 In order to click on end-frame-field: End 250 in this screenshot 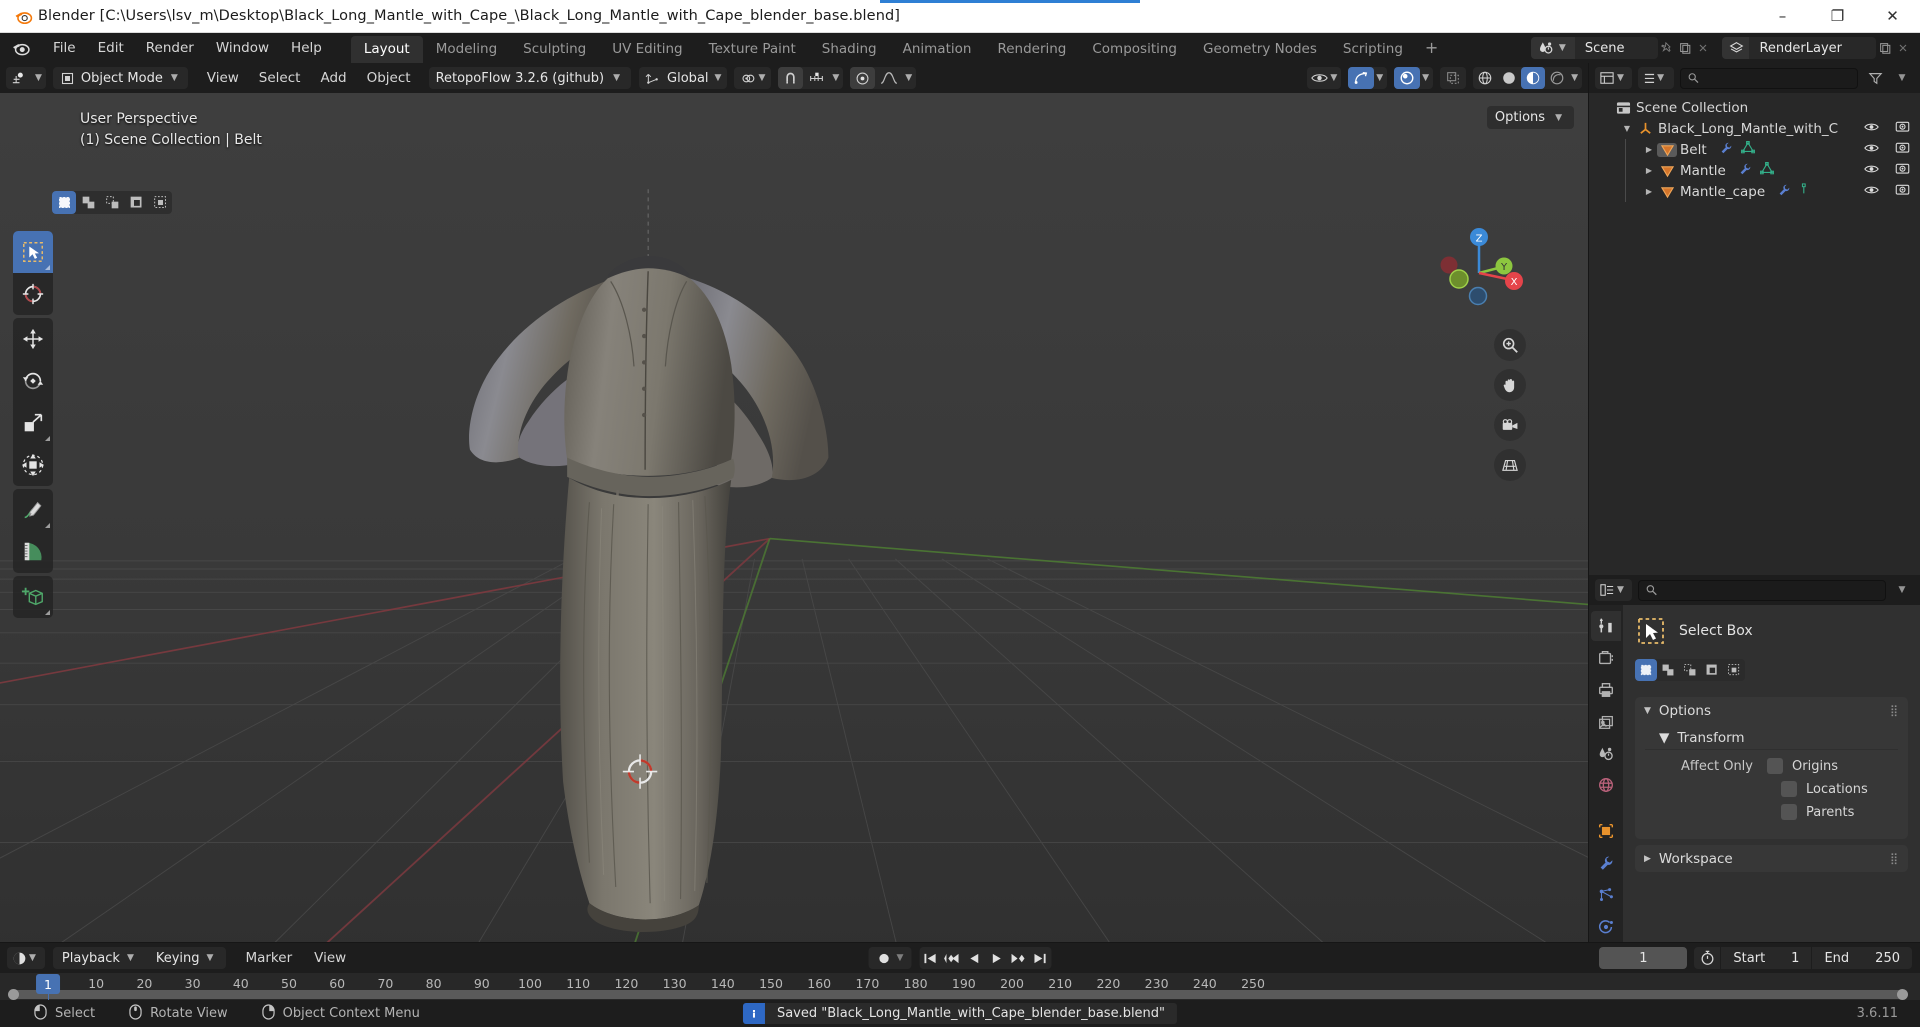, I will do `click(1861, 958)`.